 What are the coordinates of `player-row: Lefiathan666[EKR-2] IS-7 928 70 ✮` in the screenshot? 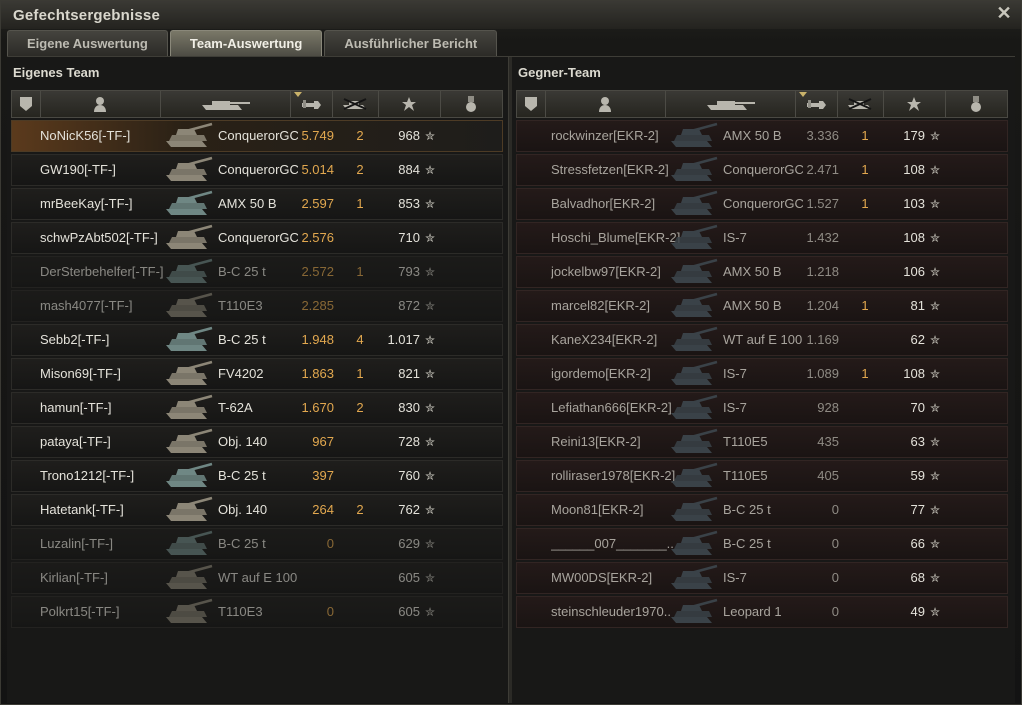 It's located at (762, 408).